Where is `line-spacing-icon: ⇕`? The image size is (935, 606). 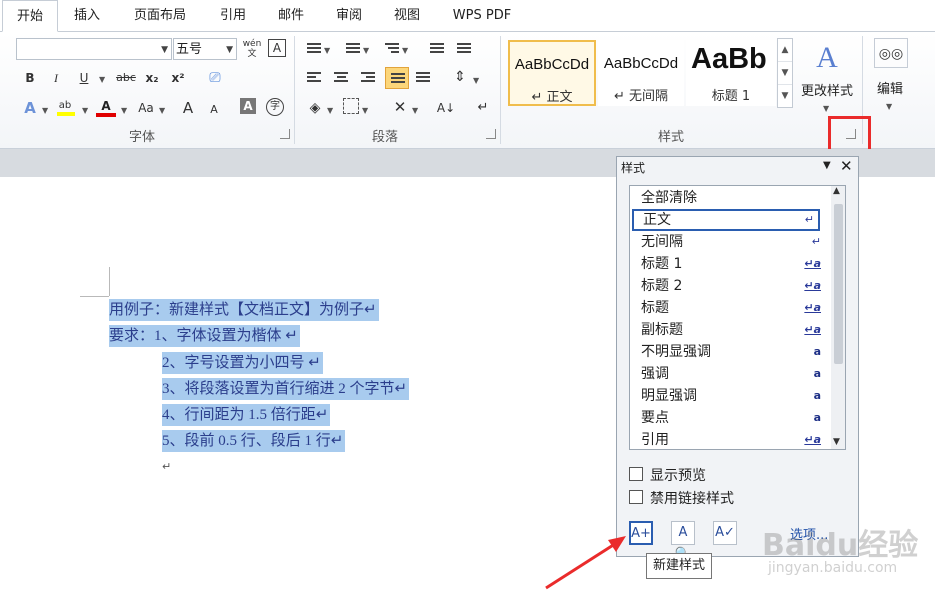 line-spacing-icon: ⇕ is located at coordinates (460, 77).